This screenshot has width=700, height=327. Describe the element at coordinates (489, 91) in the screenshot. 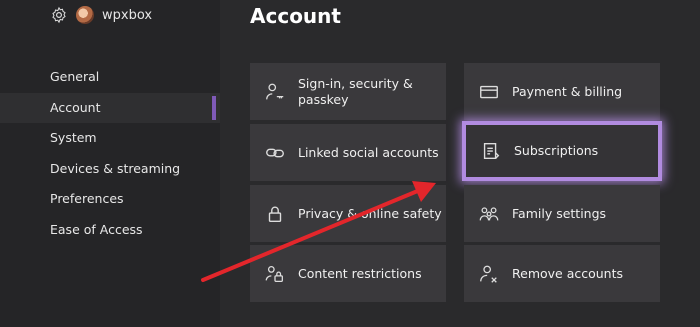

I see `credit-card-icon` at that location.